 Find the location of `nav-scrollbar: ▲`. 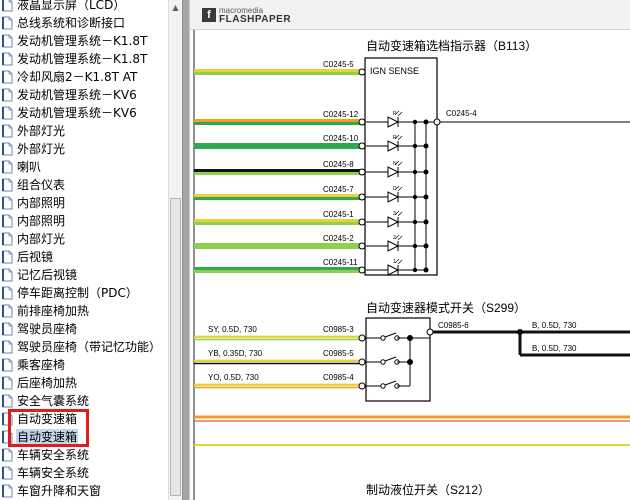

nav-scrollbar: ▲ is located at coordinates (175, 250).